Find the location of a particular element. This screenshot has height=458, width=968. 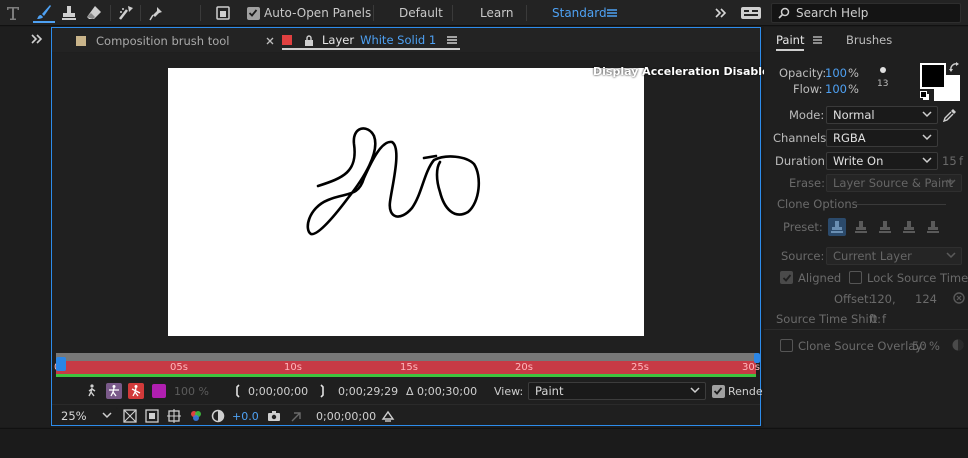

offset-label: Offset: is located at coordinates (853, 299).